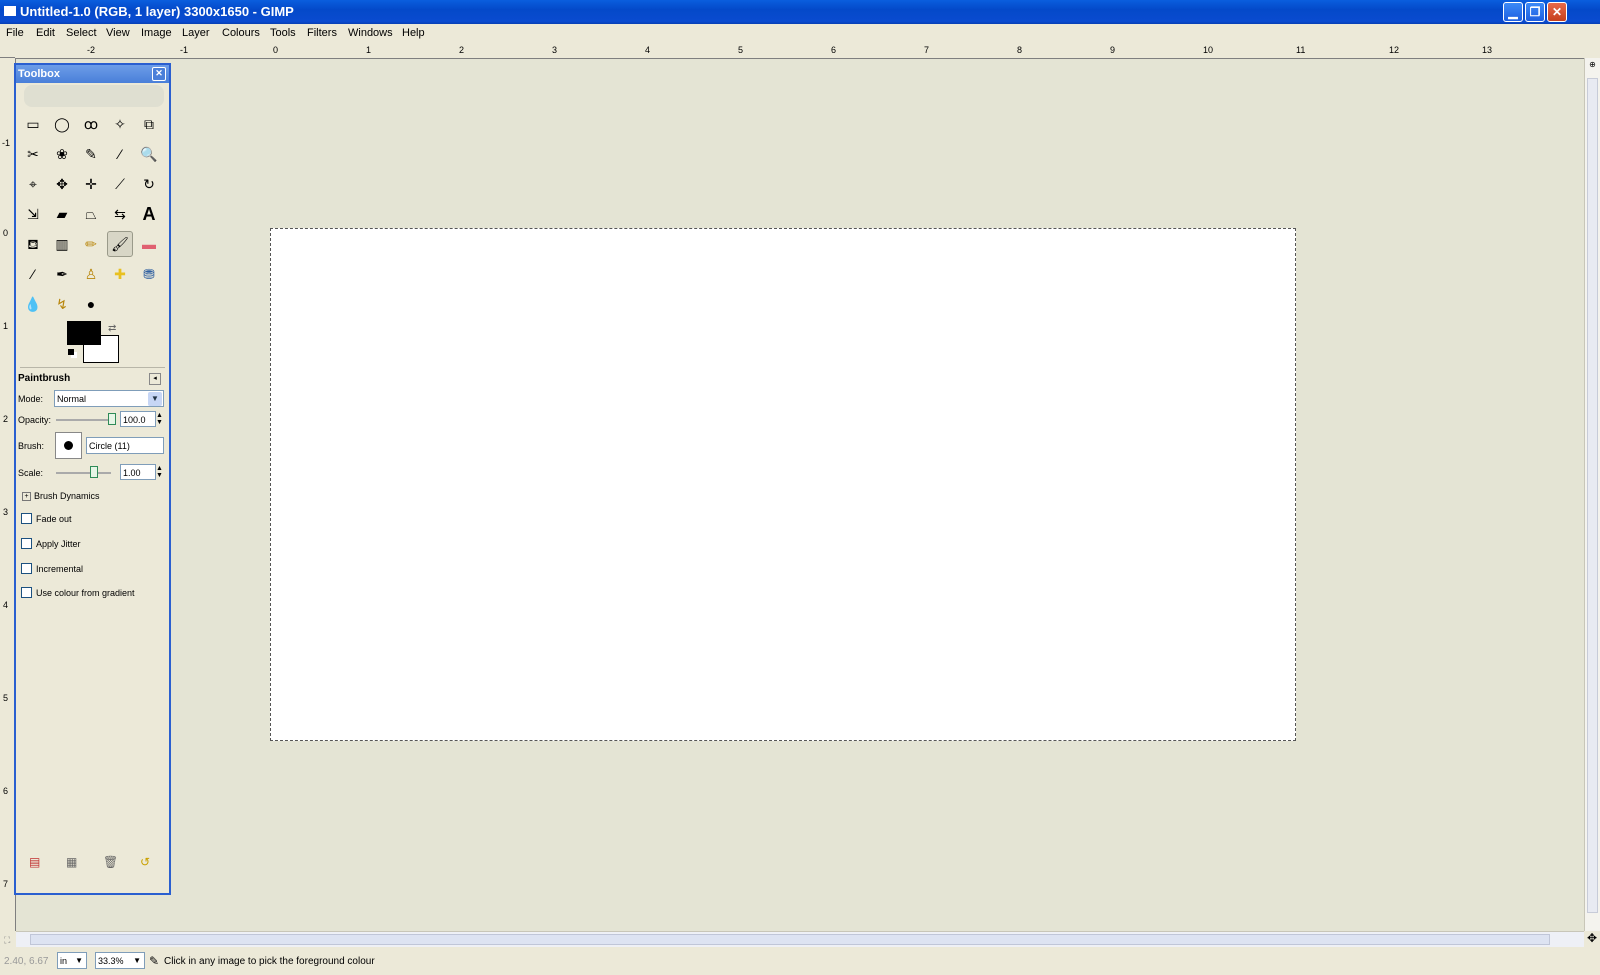  Describe the element at coordinates (159, 74) in the screenshot. I see `toolbox-close-icon: ✕` at that location.